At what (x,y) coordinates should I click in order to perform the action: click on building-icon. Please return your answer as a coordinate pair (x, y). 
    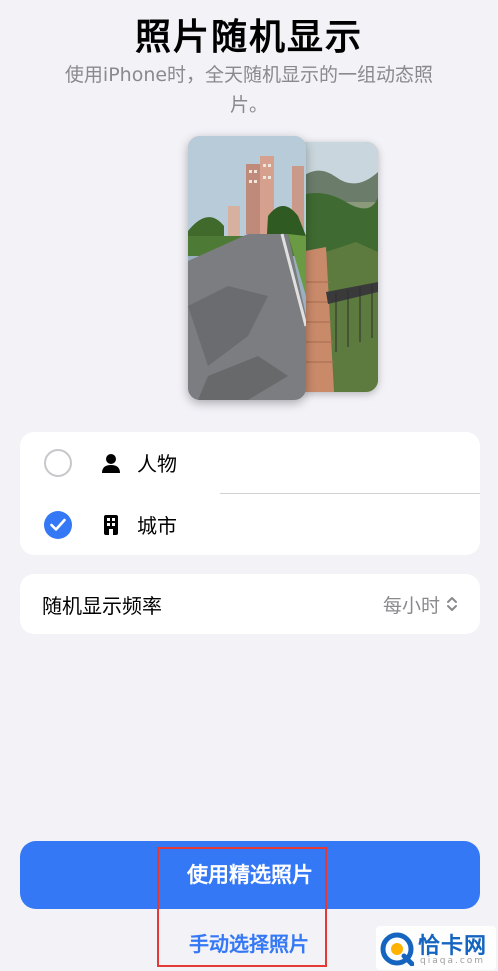
    Looking at the image, I should click on (111, 525).